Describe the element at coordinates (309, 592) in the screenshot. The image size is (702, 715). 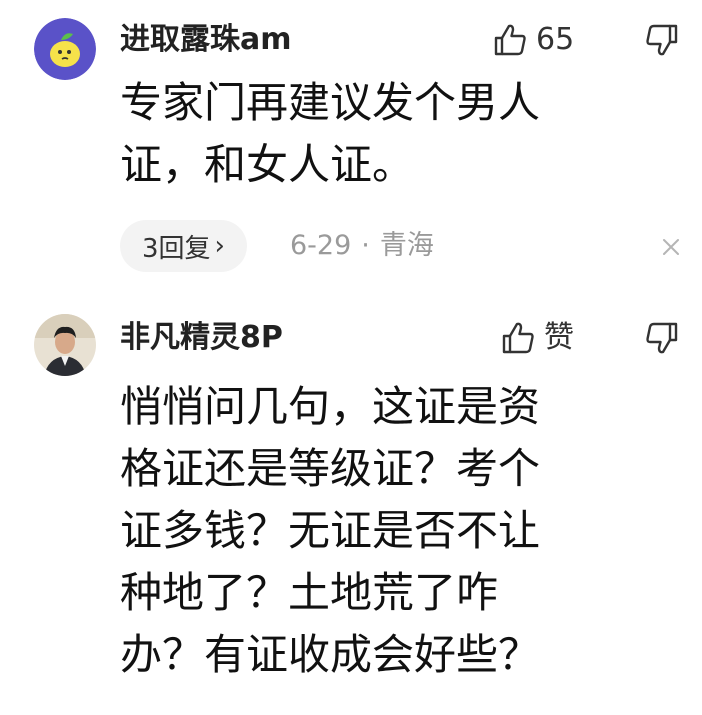
I see `comment-body-line: 种地了？土地荒了咋` at that location.